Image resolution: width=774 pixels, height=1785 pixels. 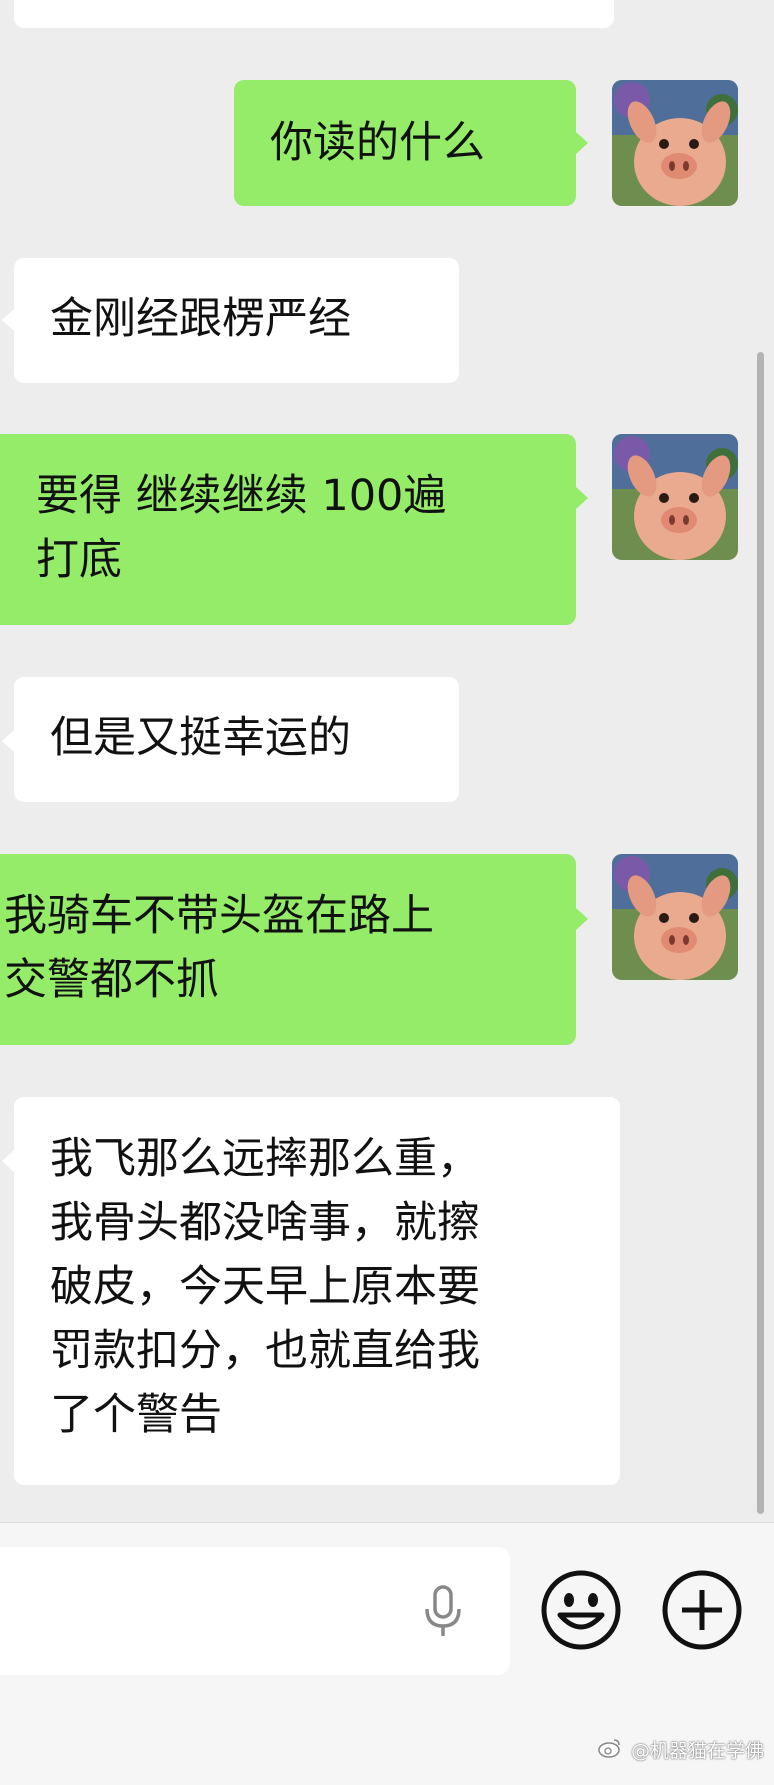 What do you see at coordinates (443, 1612) in the screenshot?
I see `microphone-icon` at bounding box center [443, 1612].